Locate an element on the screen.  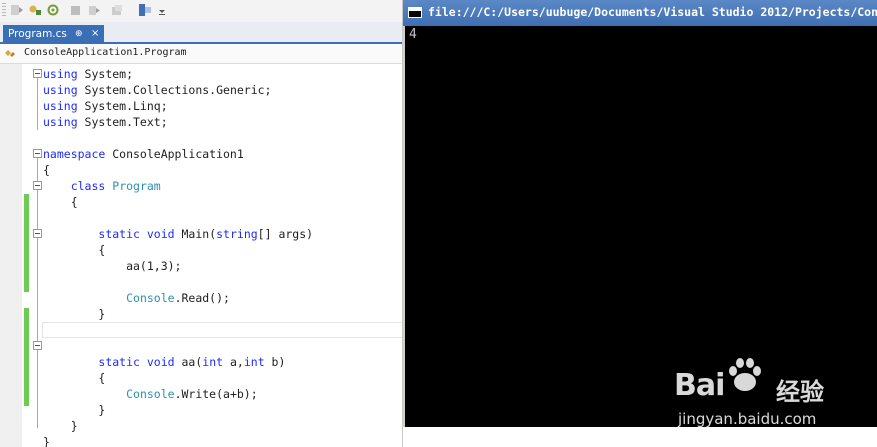
gear-icon is located at coordinates (53, 10).